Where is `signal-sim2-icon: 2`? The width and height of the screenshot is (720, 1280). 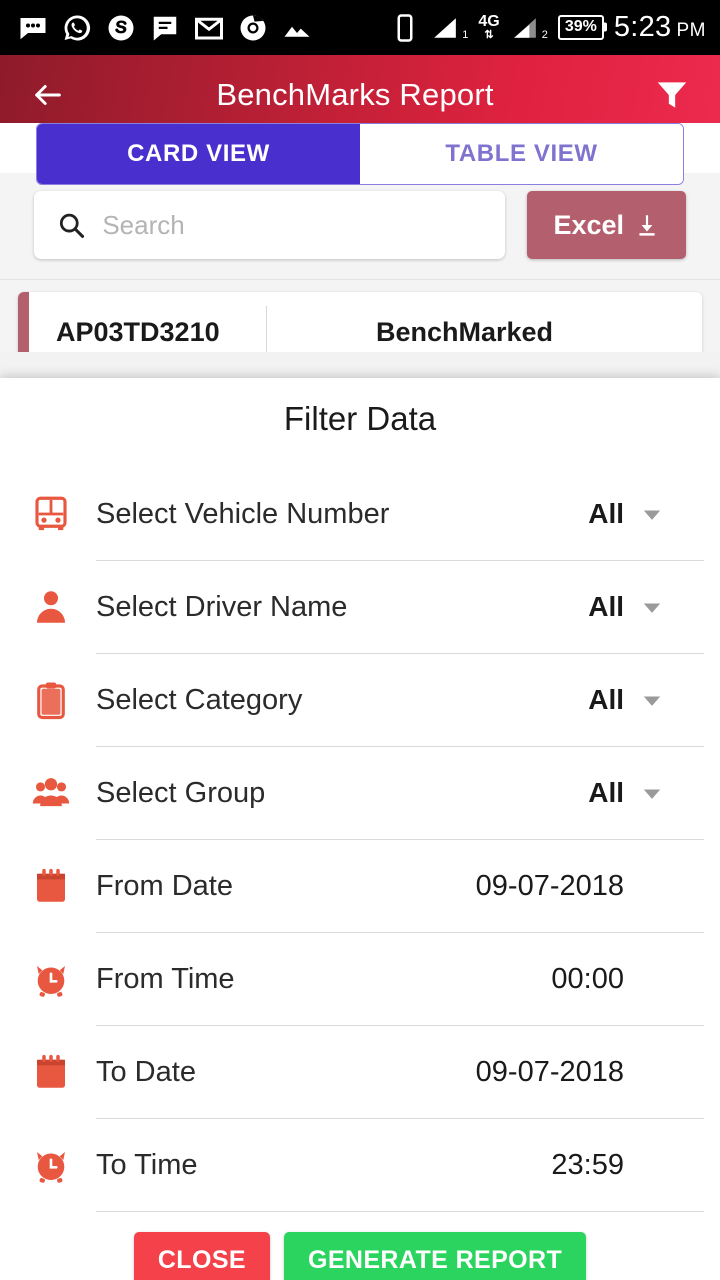 signal-sim2-icon: 2 is located at coordinates (529, 28).